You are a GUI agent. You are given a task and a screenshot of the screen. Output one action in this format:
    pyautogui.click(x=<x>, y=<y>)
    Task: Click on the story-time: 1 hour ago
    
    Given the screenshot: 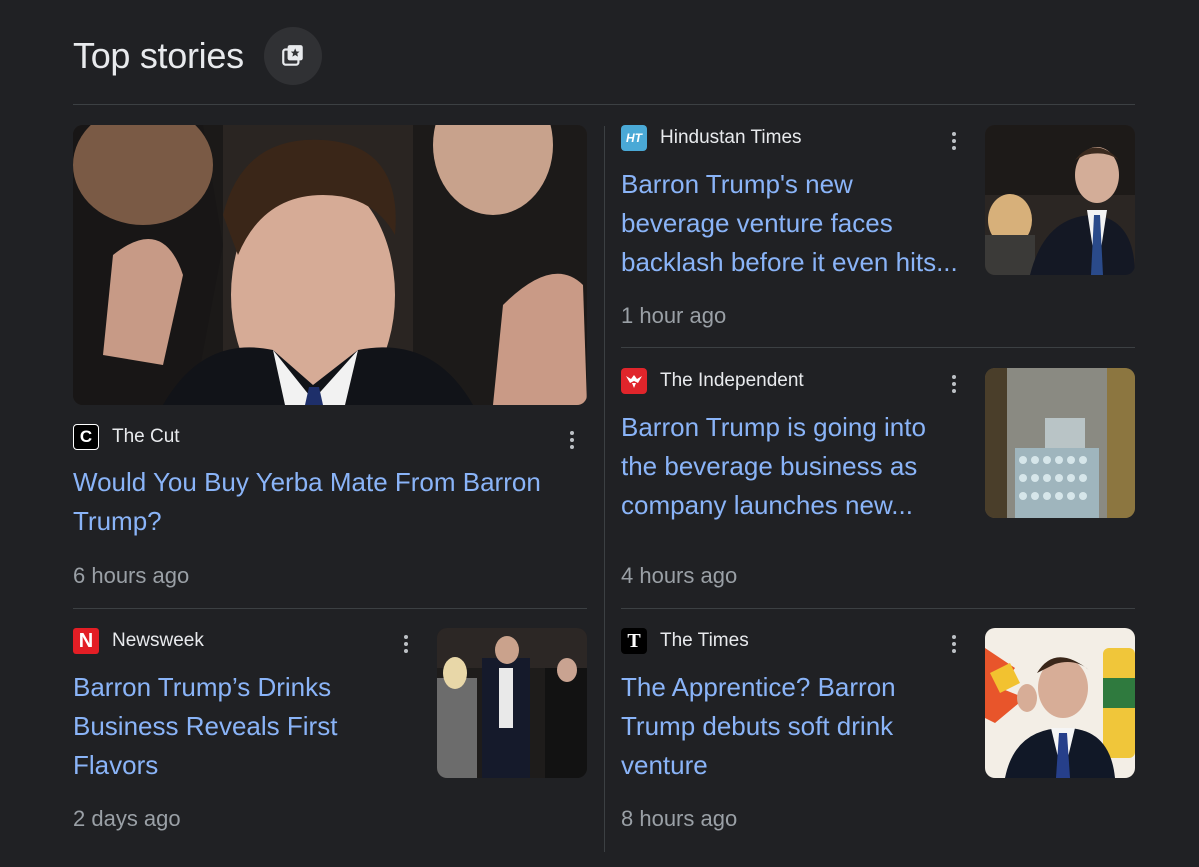 What is the action you would take?
    pyautogui.click(x=674, y=315)
    